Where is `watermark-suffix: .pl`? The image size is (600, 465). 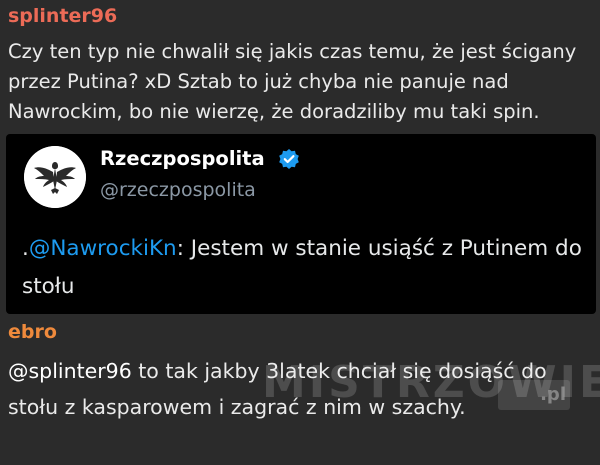
watermark-suffix: .pl is located at coordinates (553, 394).